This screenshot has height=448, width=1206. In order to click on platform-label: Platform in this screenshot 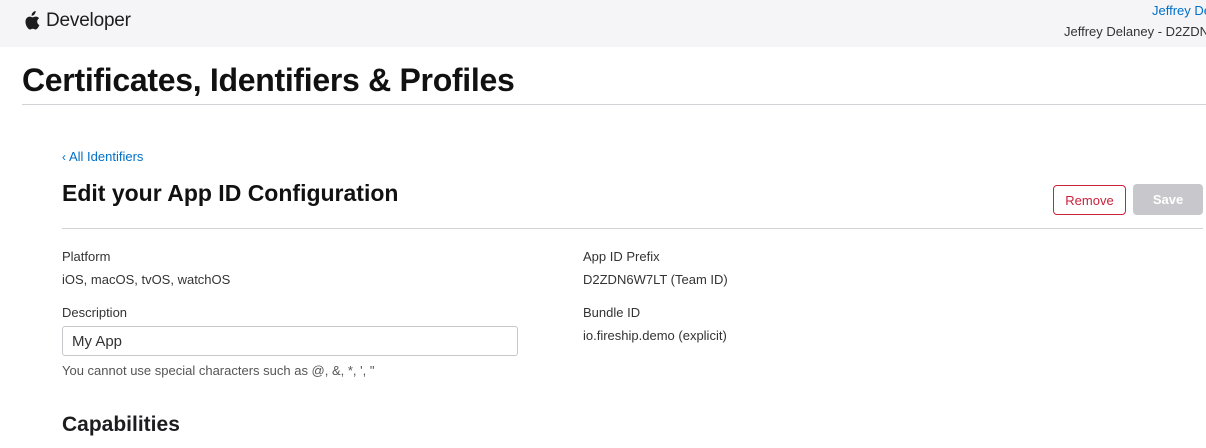, I will do `click(86, 256)`.